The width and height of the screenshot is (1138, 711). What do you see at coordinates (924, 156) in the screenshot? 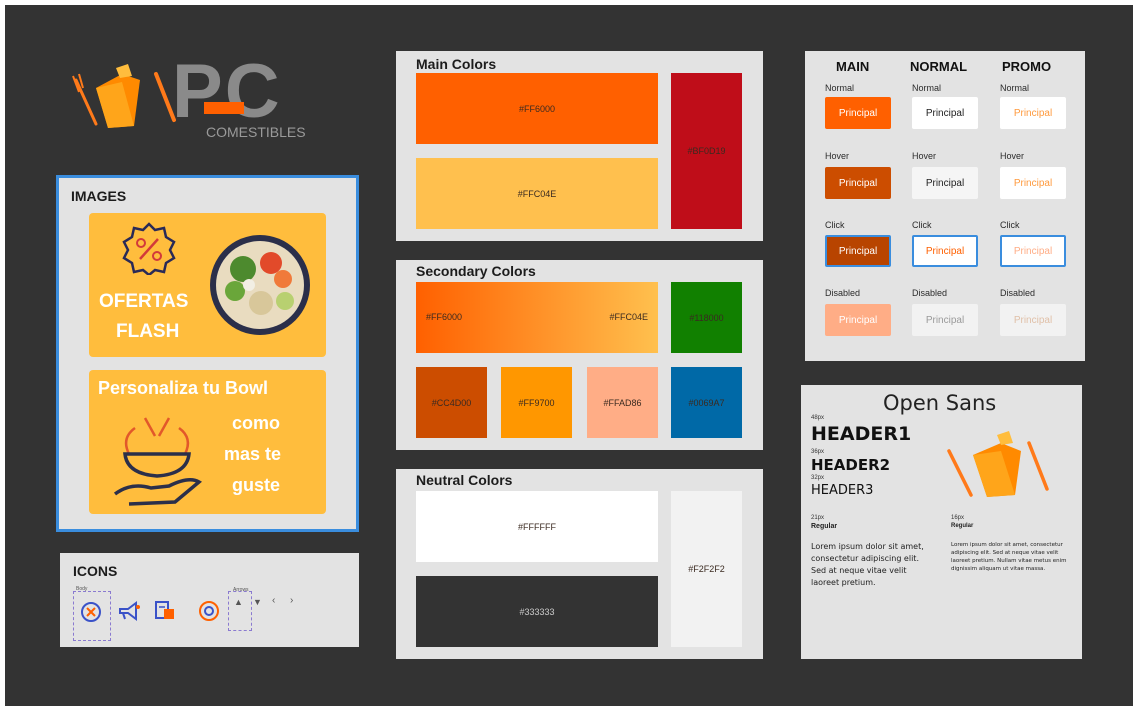
I see `state-hover-normal: Hover` at bounding box center [924, 156].